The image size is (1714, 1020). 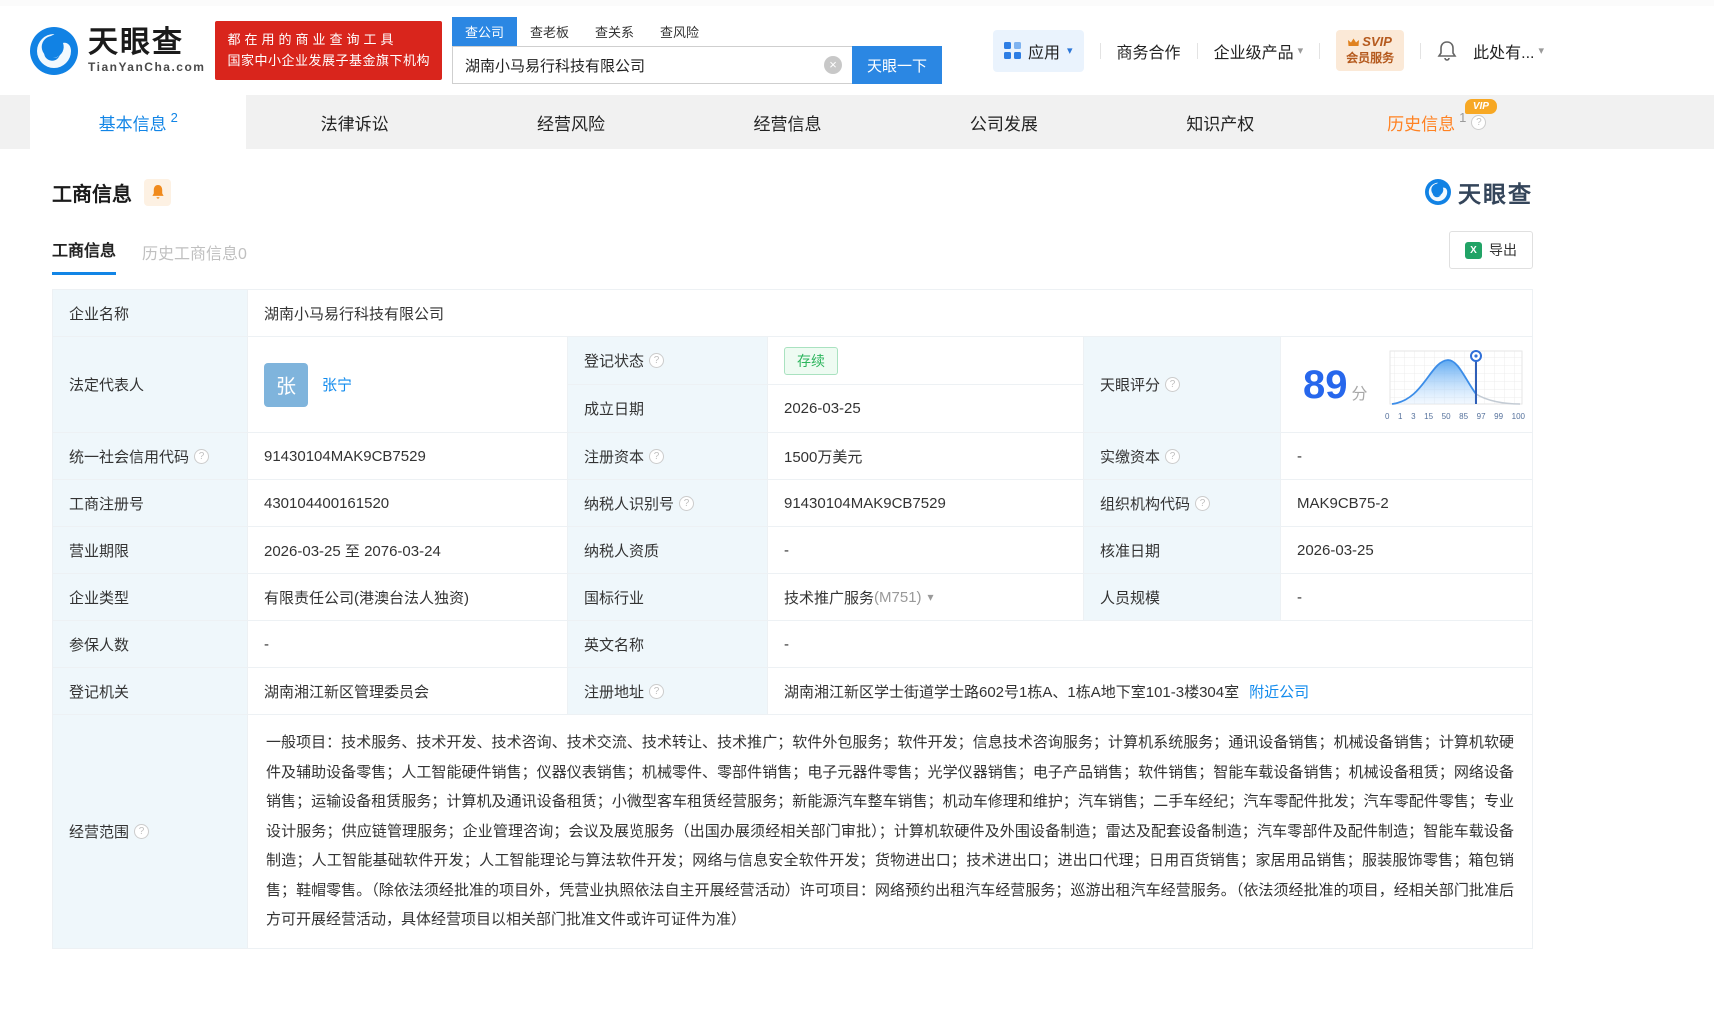 What do you see at coordinates (408, 597) in the screenshot?
I see `company-type-value: 有限责任公司(港澳台法人独资)` at bounding box center [408, 597].